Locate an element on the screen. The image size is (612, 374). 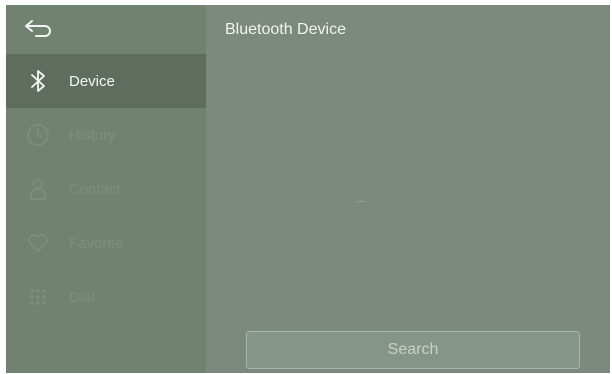
sidebar-item-contact: Contact is located at coordinates (106, 189).